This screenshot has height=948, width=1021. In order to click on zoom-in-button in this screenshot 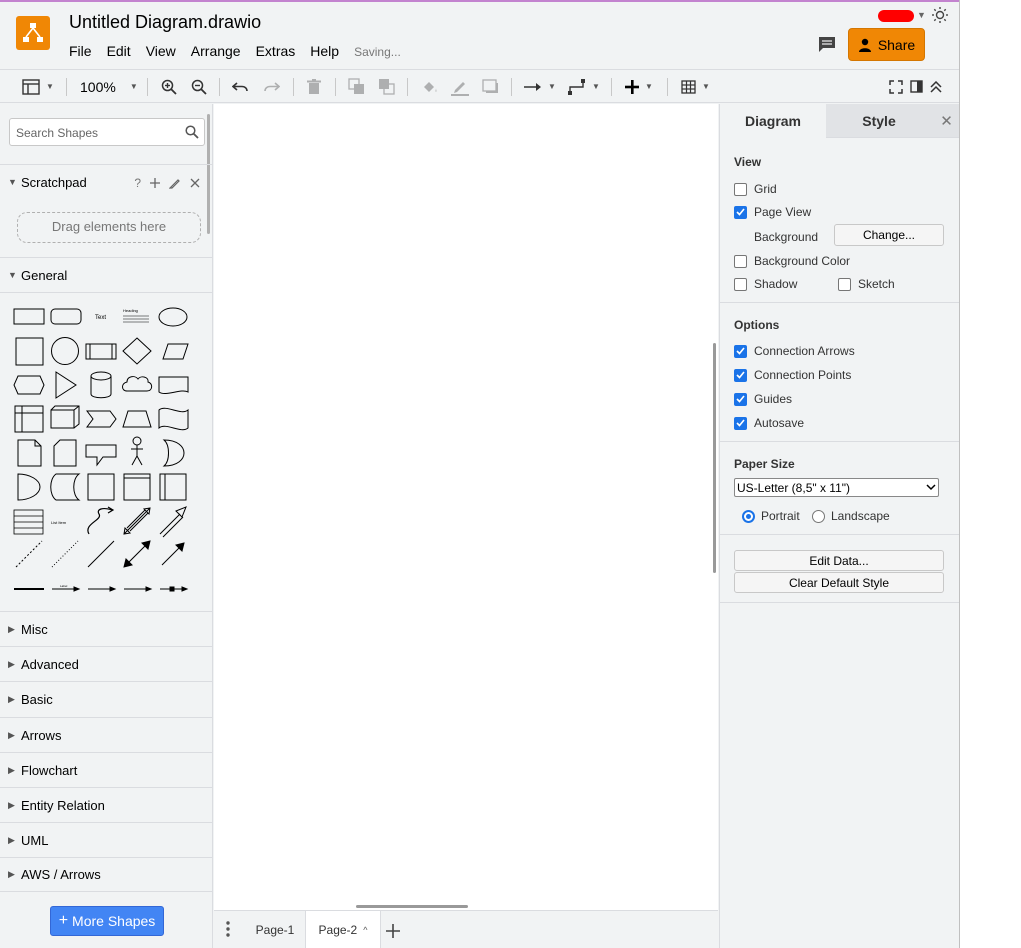, I will do `click(169, 86)`.